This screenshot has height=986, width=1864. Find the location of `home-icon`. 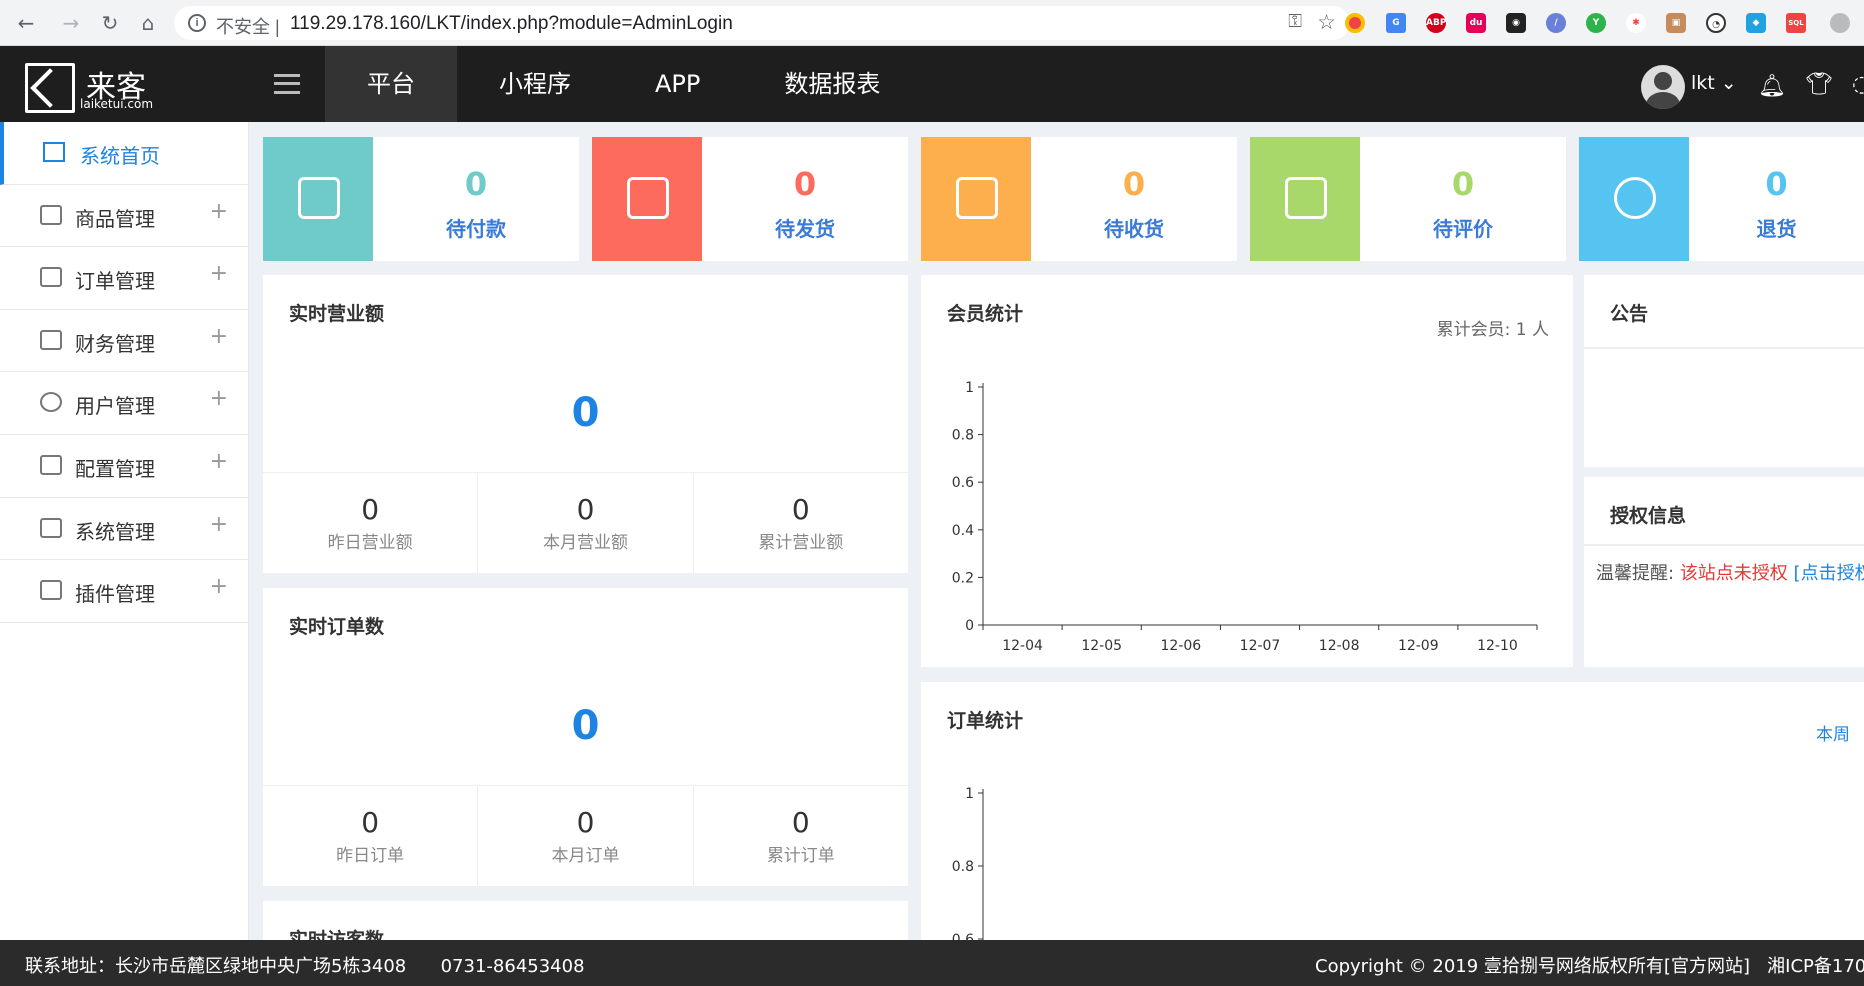

home-icon is located at coordinates (54, 152).